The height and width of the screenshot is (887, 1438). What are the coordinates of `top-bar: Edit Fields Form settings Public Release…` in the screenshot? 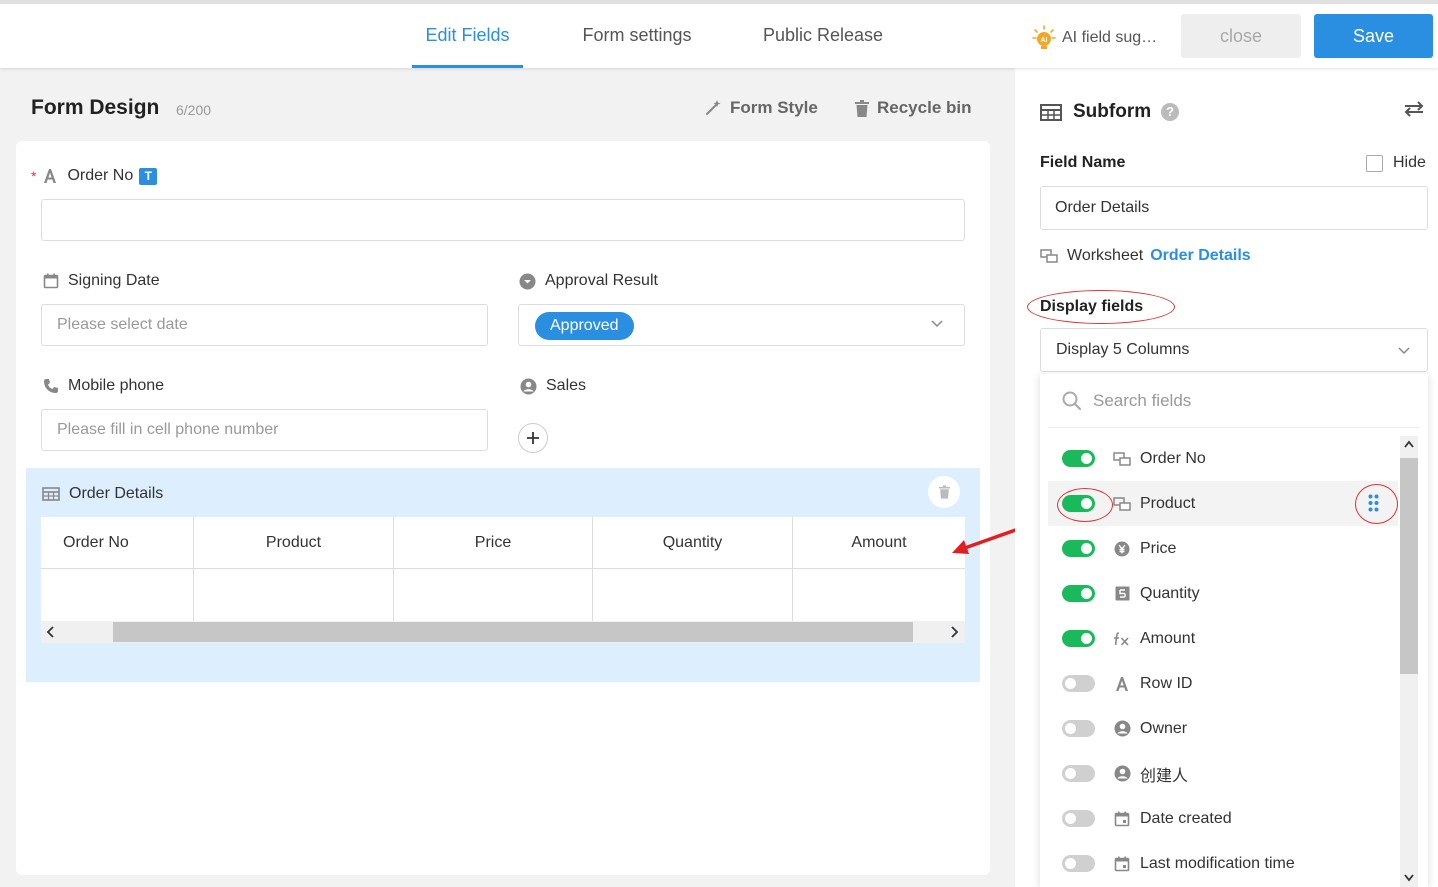 It's located at (719, 34).